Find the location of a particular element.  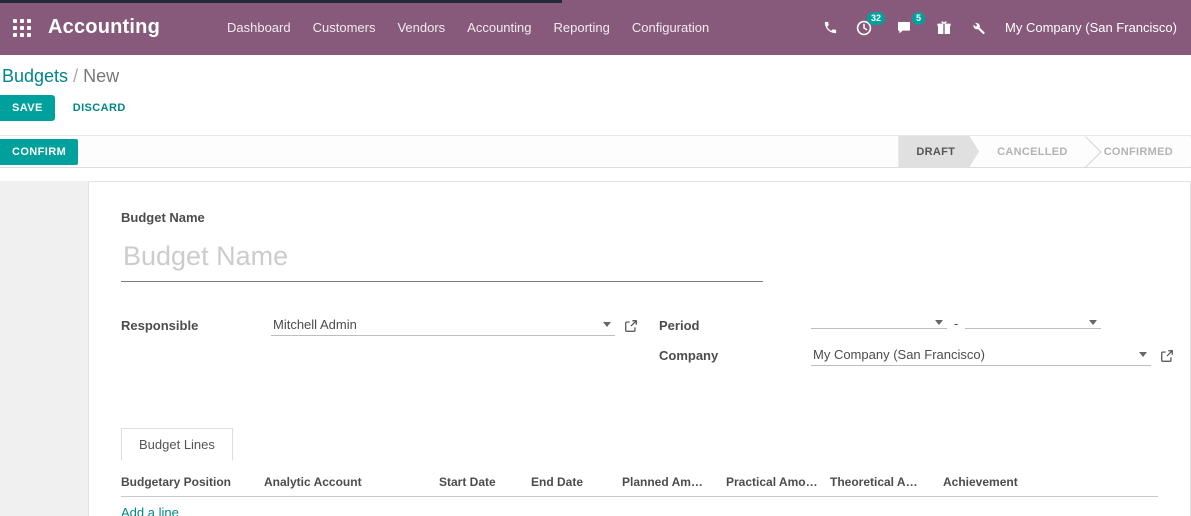

company-external-link-icon is located at coordinates (1167, 356).